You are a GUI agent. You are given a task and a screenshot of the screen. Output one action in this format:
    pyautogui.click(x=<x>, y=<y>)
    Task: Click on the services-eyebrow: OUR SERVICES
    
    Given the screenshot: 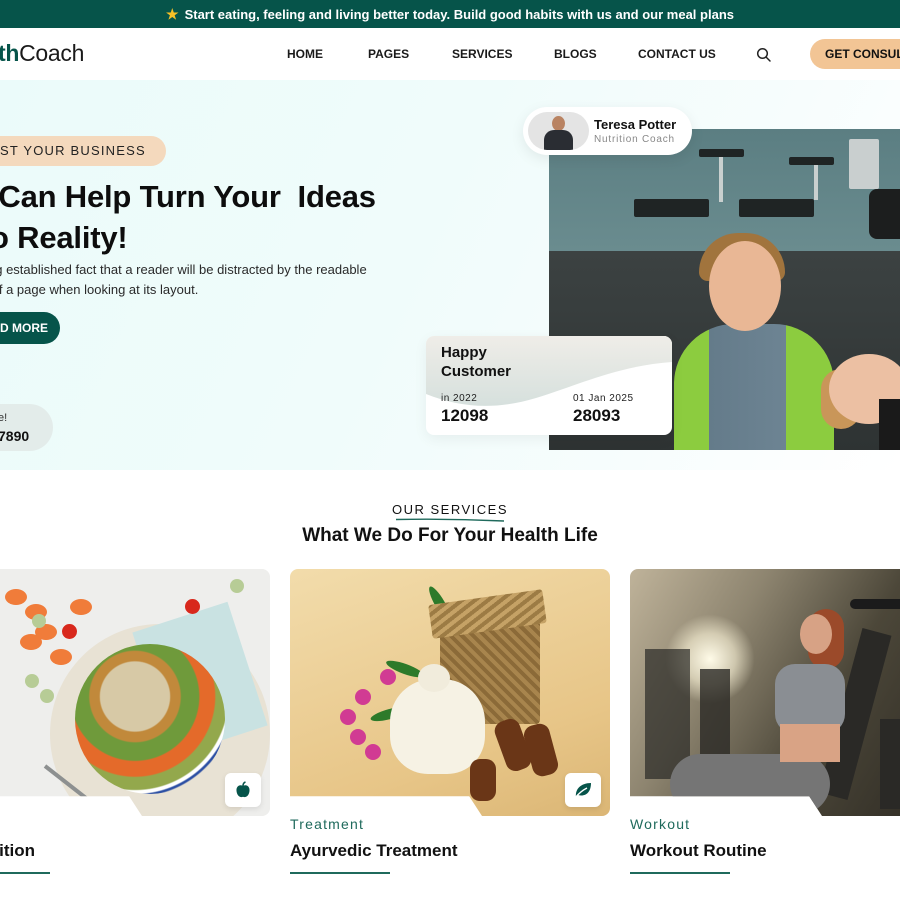 What is the action you would take?
    pyautogui.click(x=449, y=509)
    